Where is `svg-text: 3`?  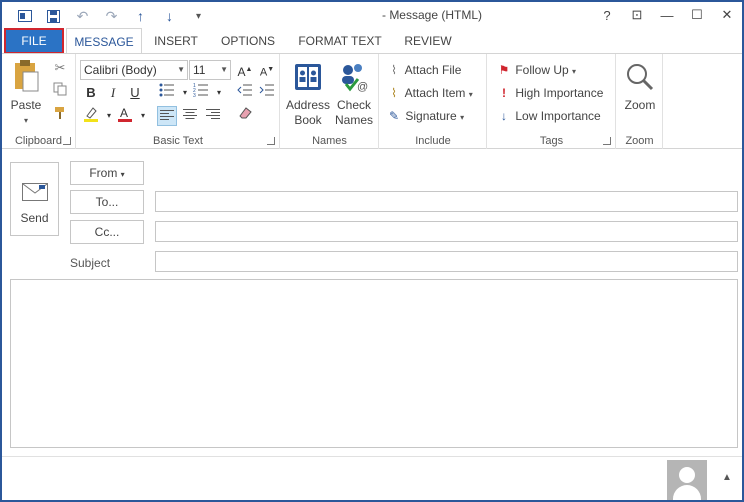 svg-text: 3 is located at coordinates (194, 95).